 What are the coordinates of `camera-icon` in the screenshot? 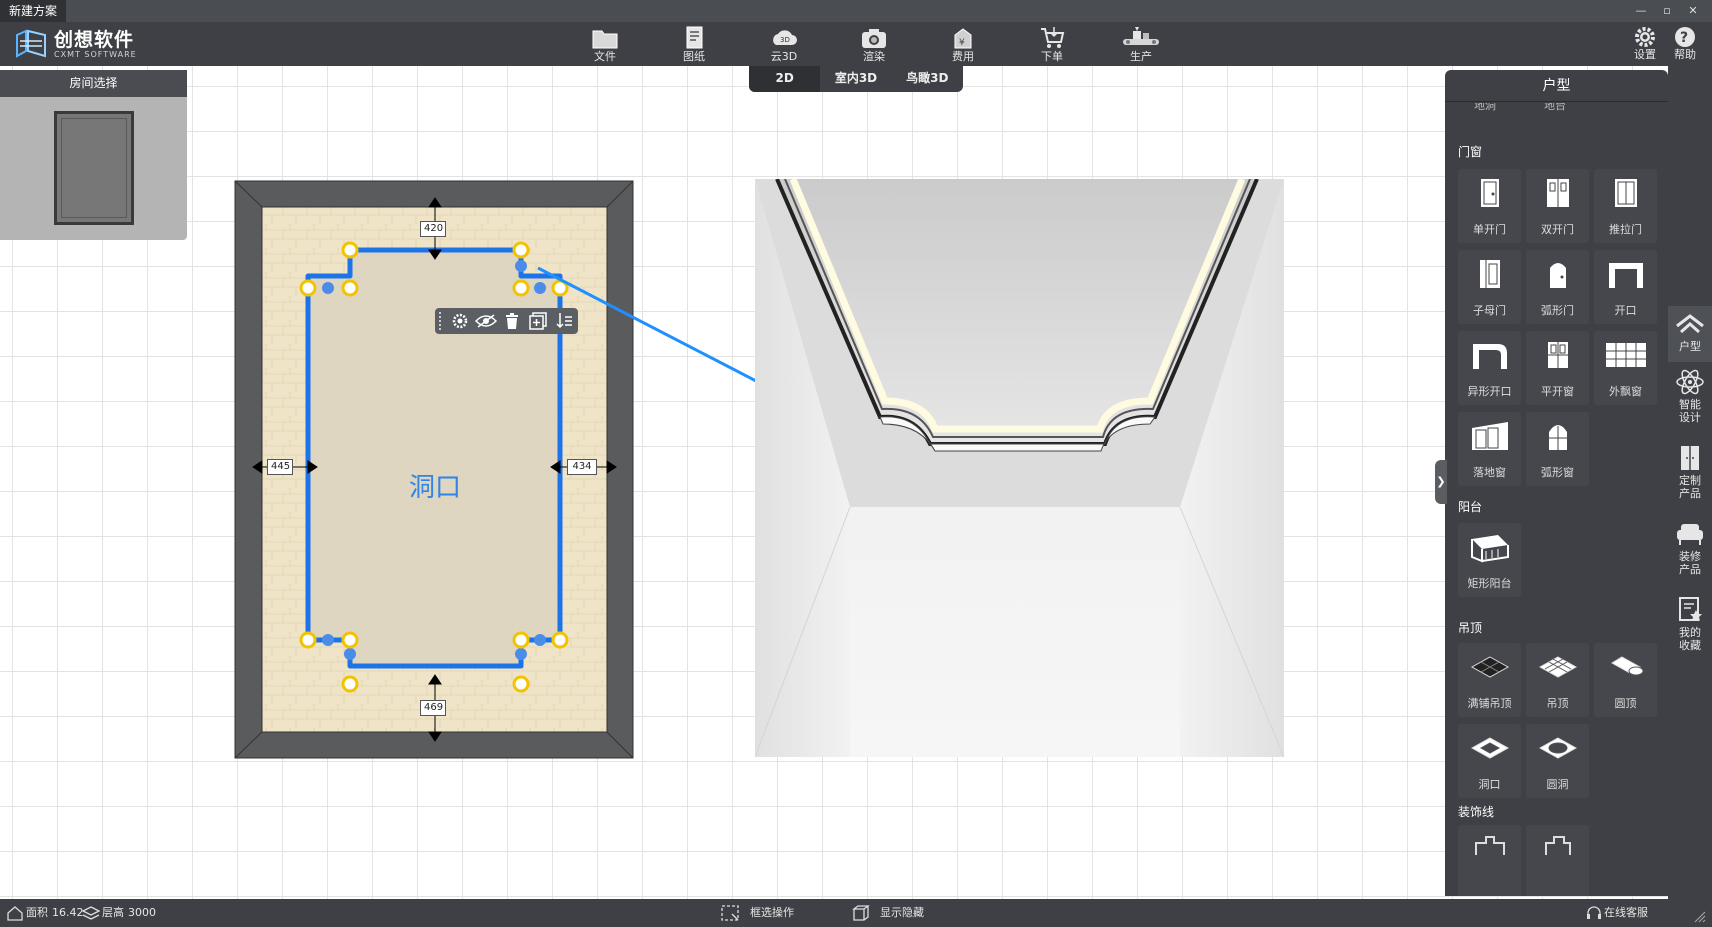 It's located at (874, 38).